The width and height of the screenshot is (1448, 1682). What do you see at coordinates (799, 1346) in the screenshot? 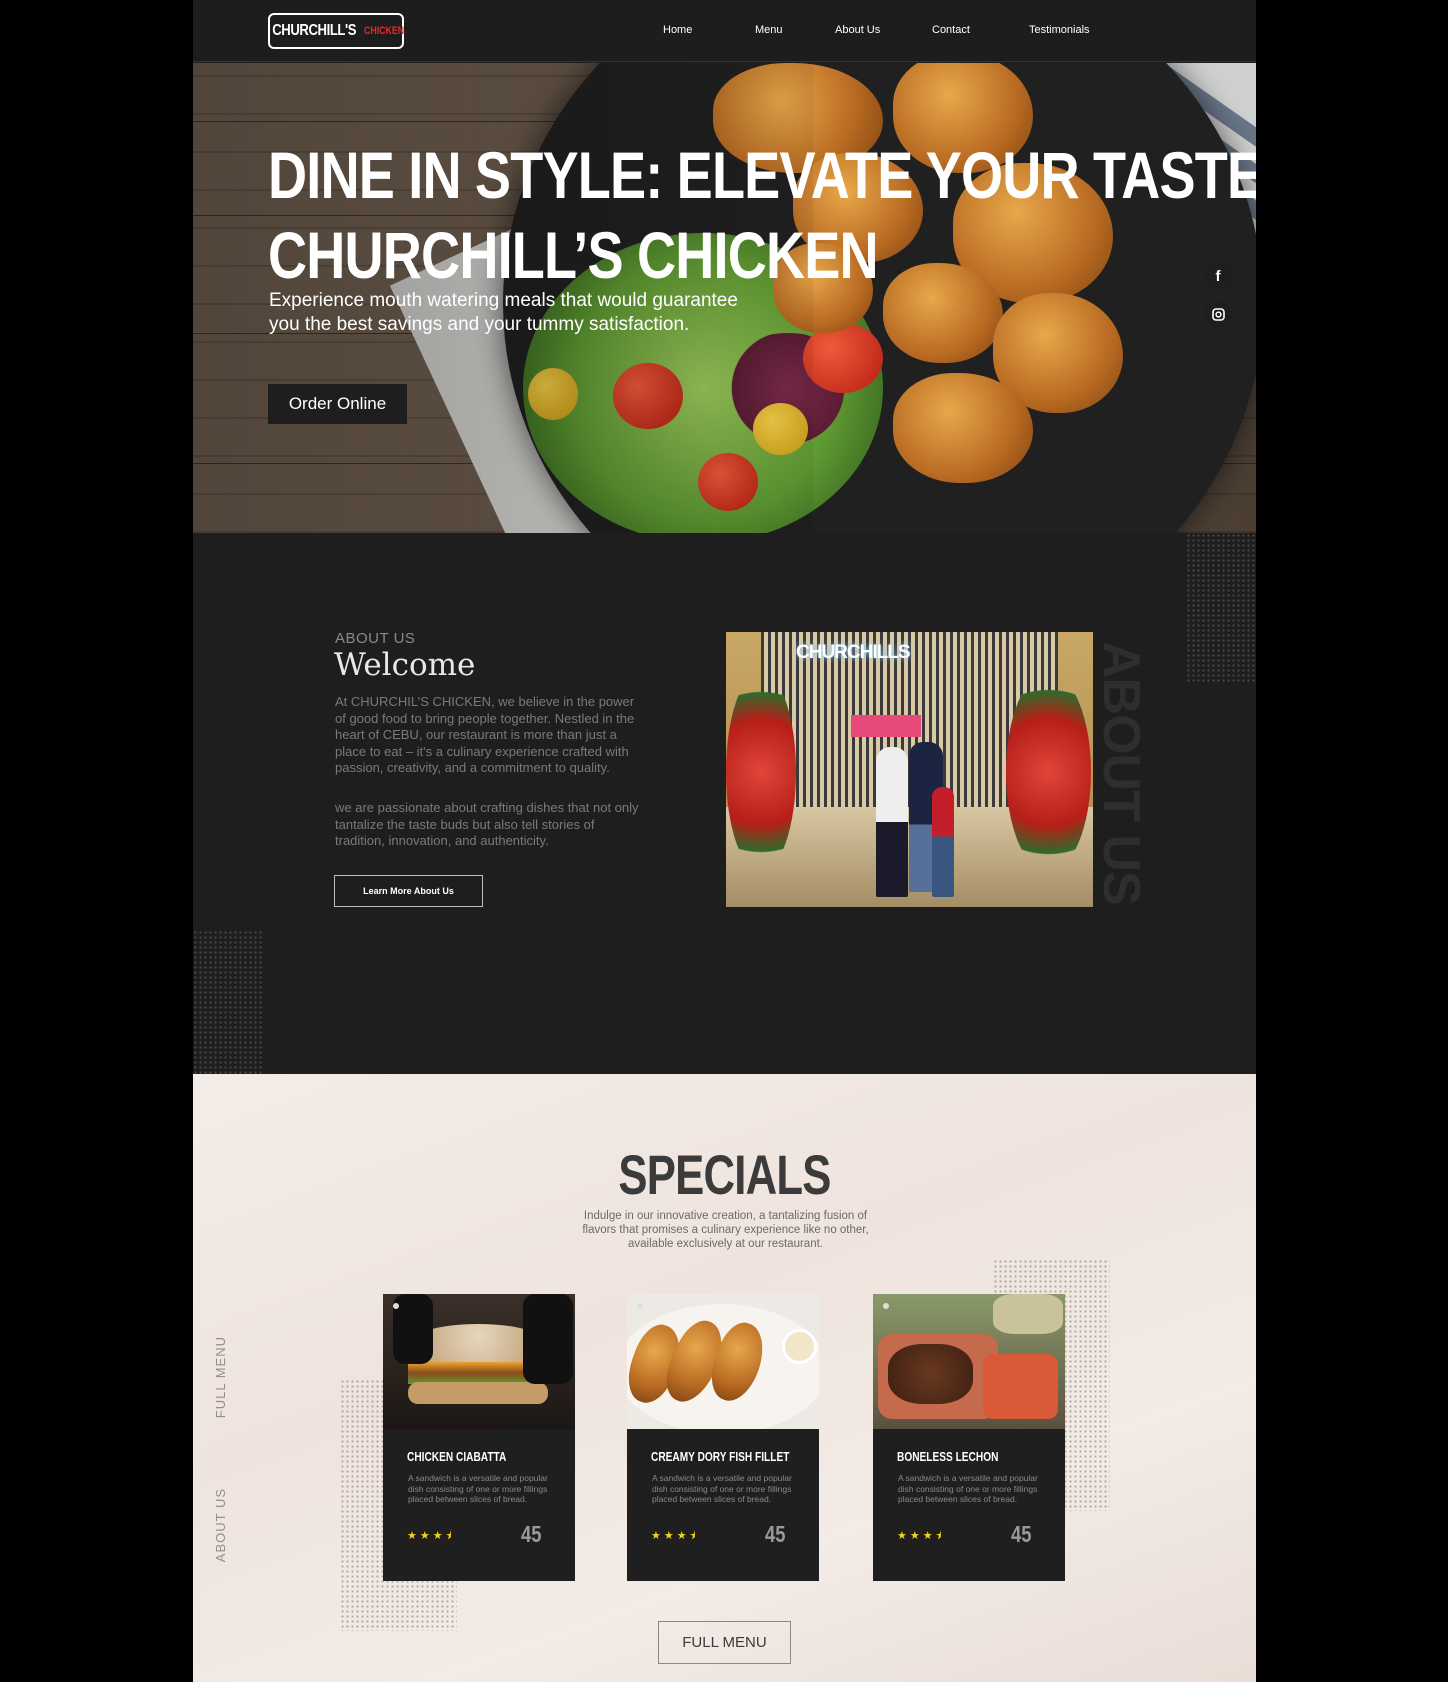
I see `sauce-dip` at bounding box center [799, 1346].